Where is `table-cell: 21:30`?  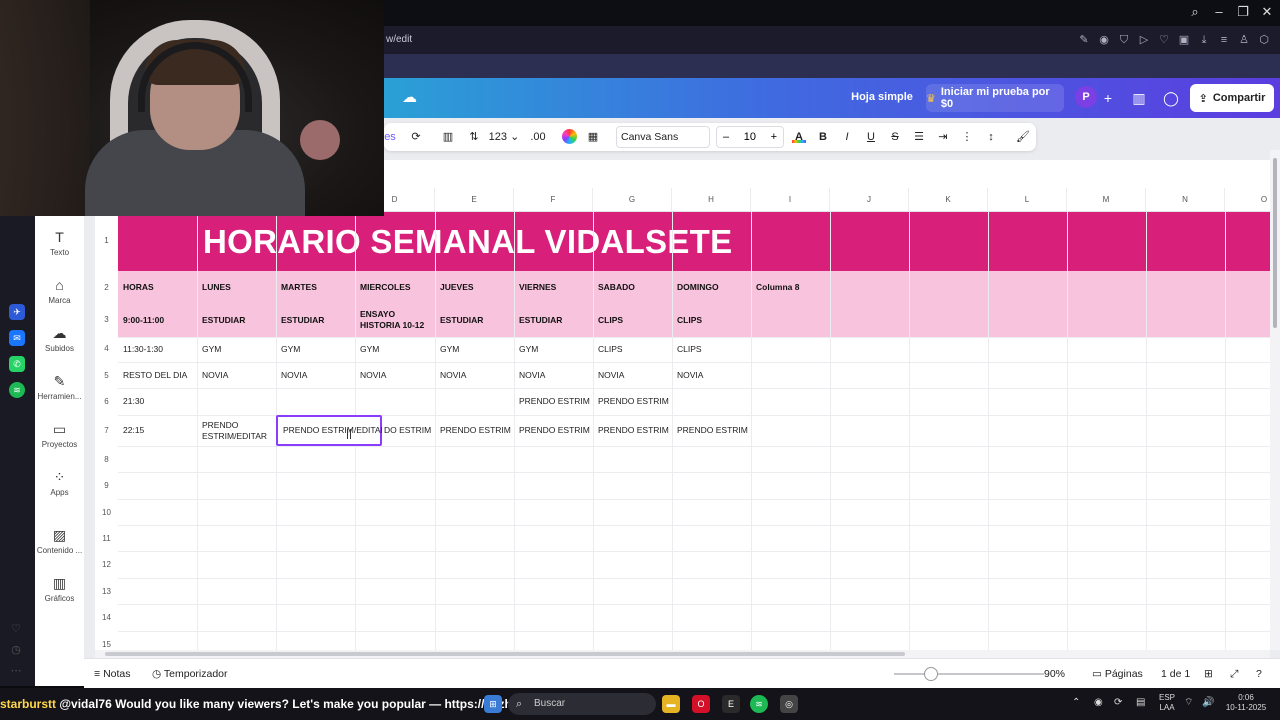 table-cell: 21:30 is located at coordinates (157, 401).